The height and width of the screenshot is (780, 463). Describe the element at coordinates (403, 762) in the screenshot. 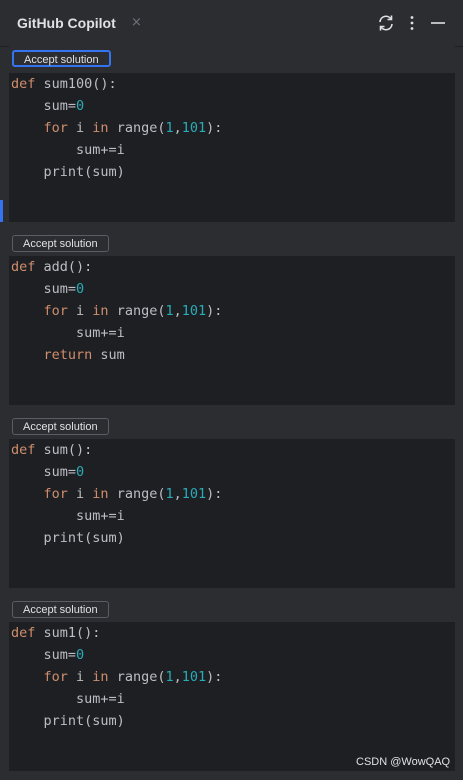

I see `watermark: CSDN @WowQAQ` at that location.